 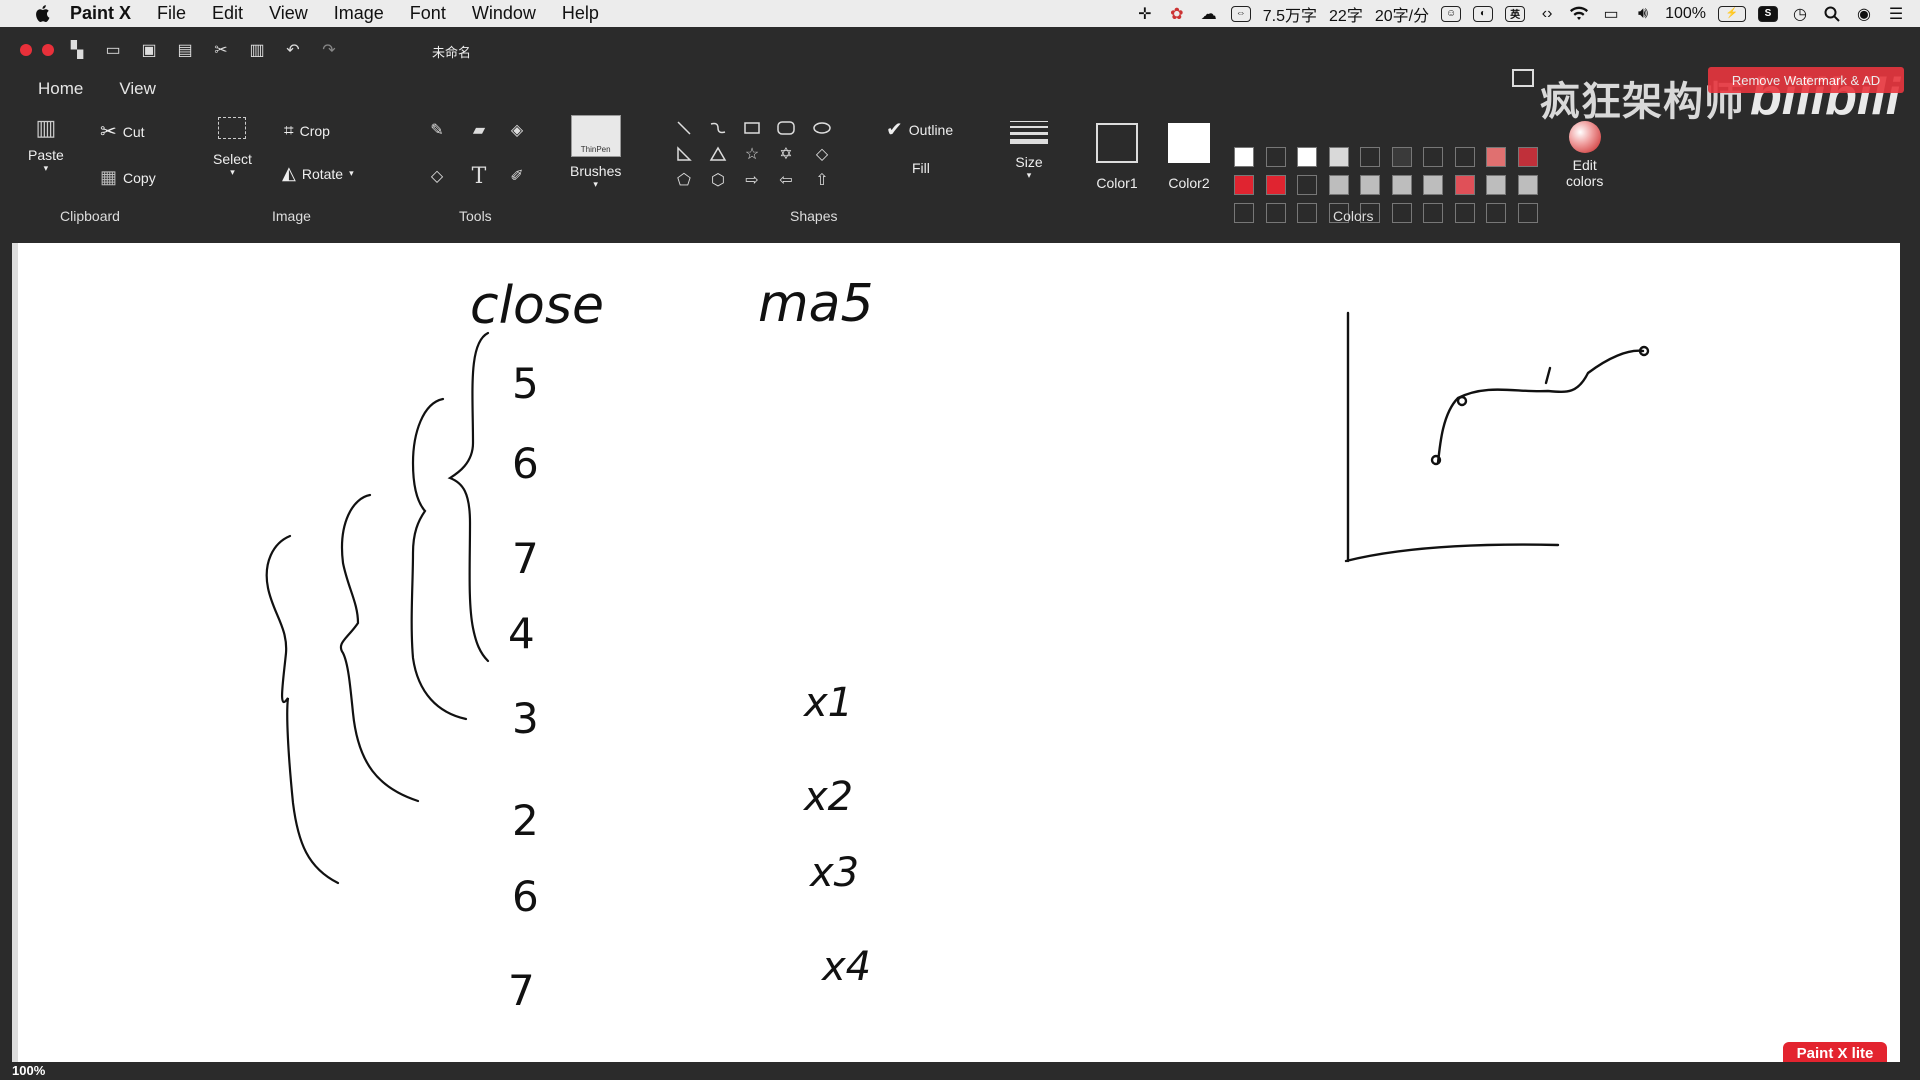 I want to click on new-file-icon: ▚, so click(x=77, y=50).